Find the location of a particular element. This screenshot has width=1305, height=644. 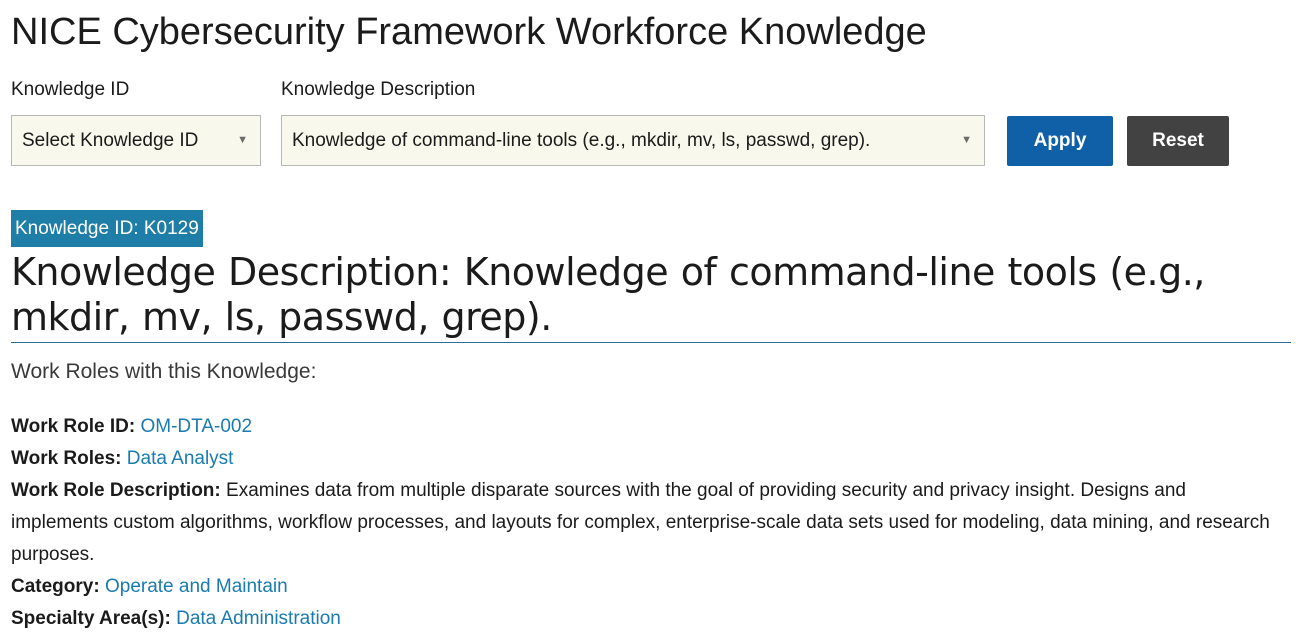

specialty-area-link: Data Administration is located at coordinates (258, 618).